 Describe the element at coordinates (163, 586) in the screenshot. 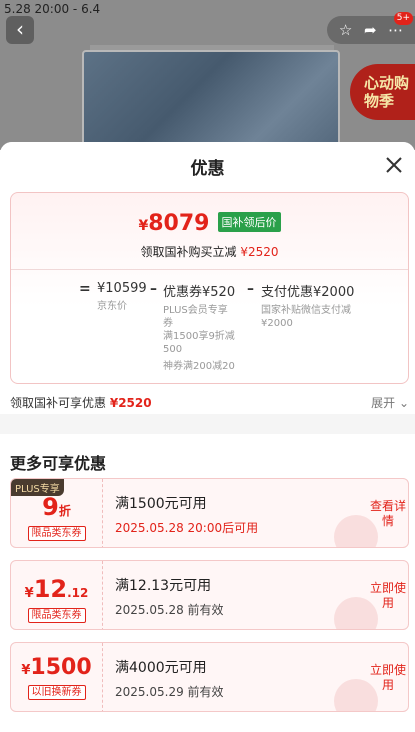

I see `coupon-condition: 满12.13元可用` at that location.